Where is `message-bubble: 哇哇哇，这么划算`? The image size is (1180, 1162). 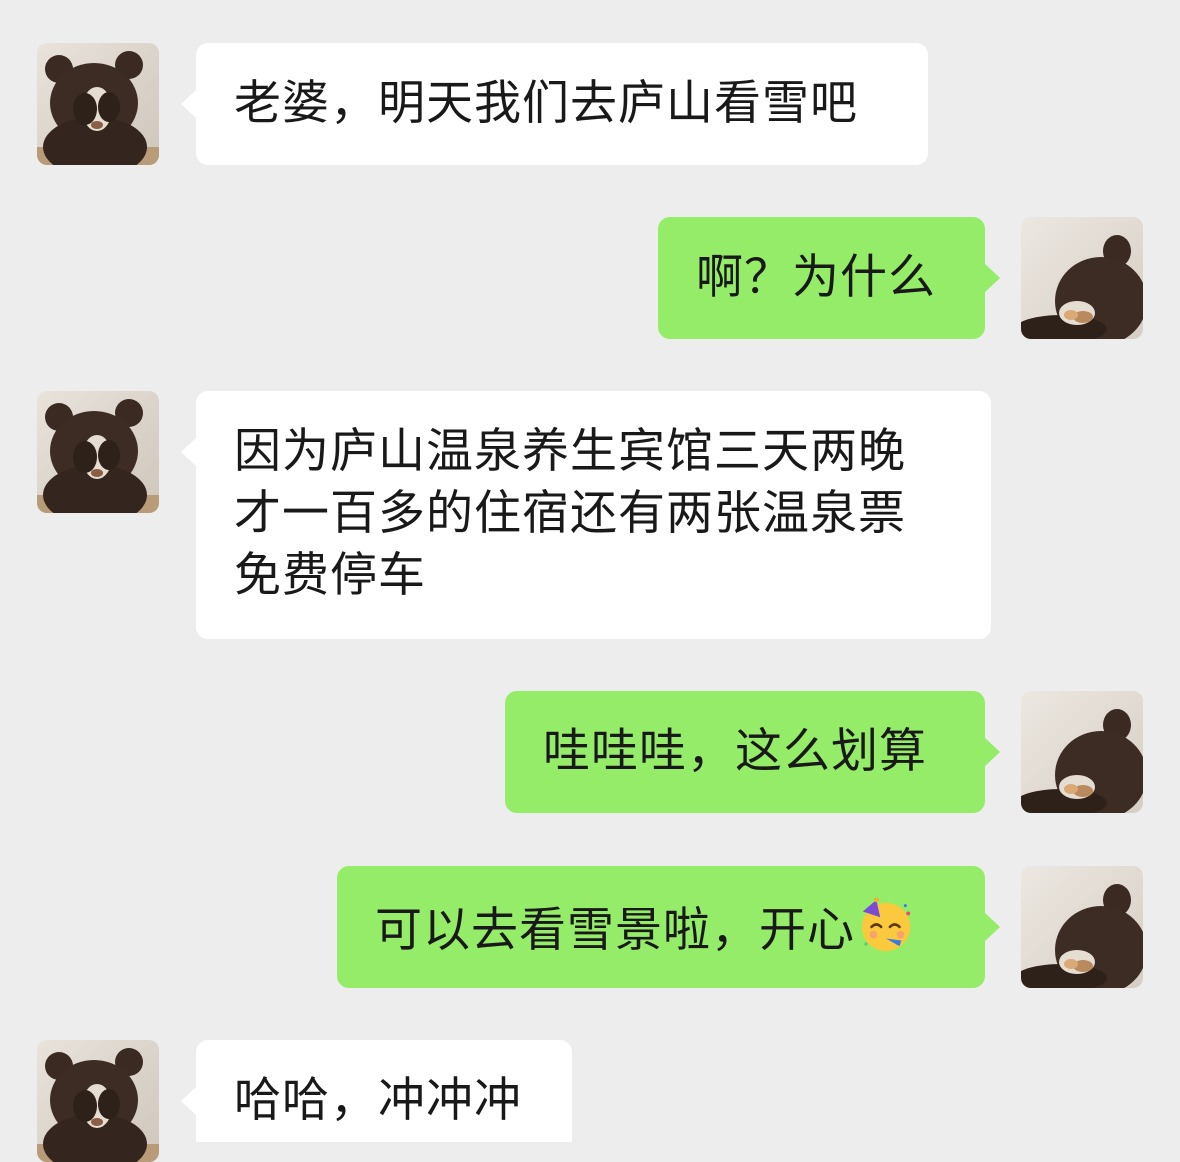
message-bubble: 哇哇哇，这么划算 is located at coordinates (752, 752).